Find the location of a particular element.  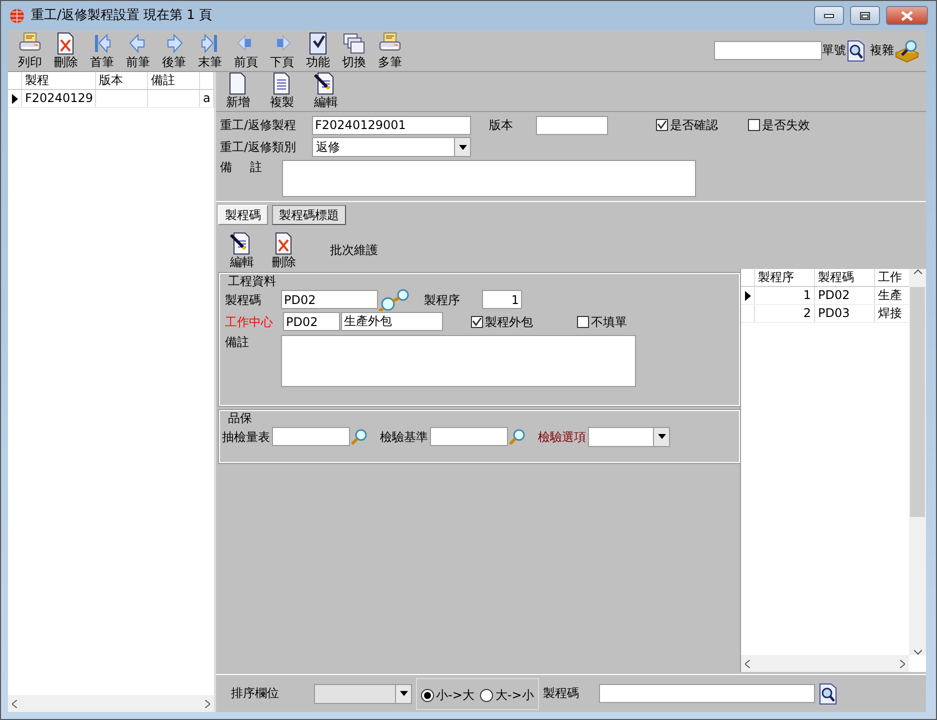

field-label: 重工/返修類別 is located at coordinates (259, 147).